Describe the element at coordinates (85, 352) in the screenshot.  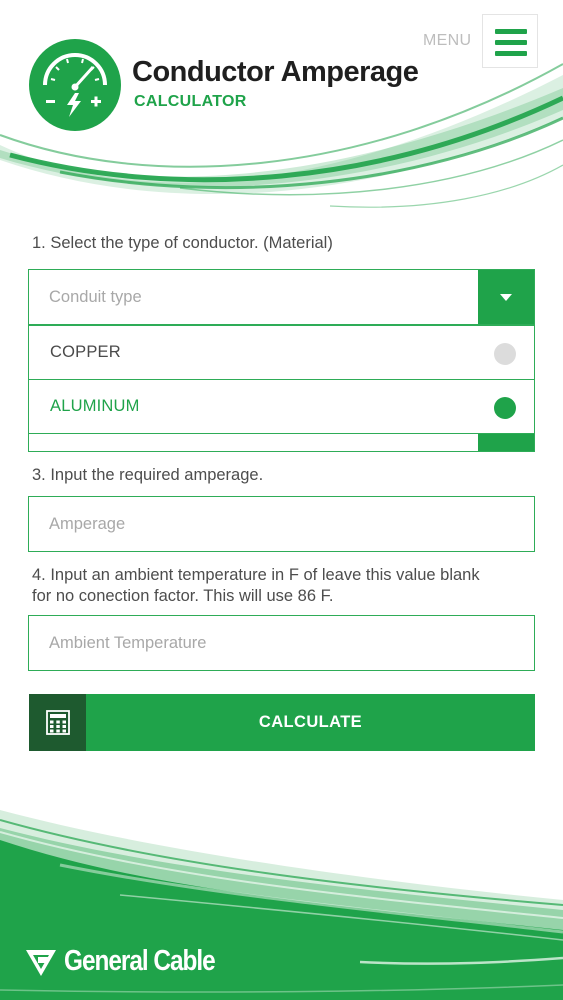
I see `option-copper-label: COPPER` at that location.